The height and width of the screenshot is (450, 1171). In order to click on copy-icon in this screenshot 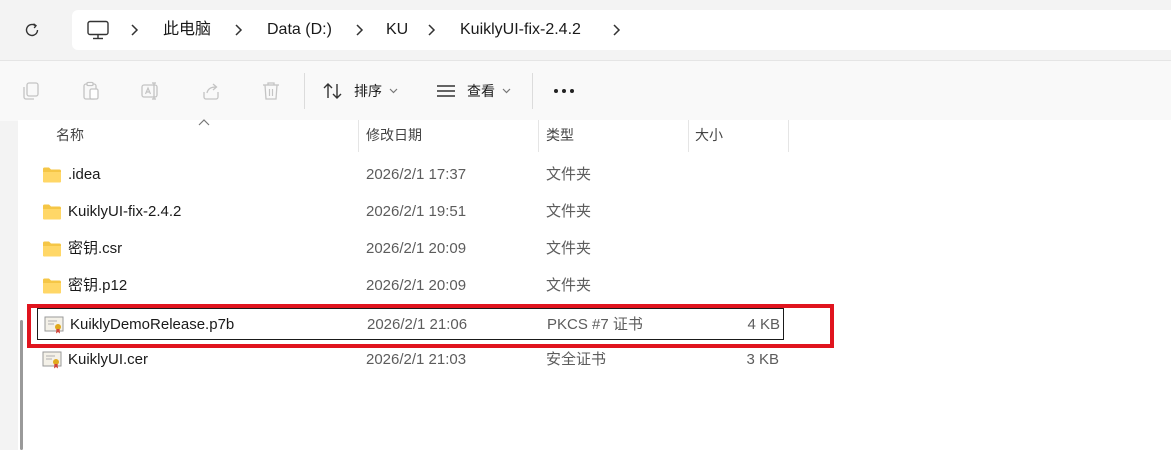, I will do `click(31, 91)`.